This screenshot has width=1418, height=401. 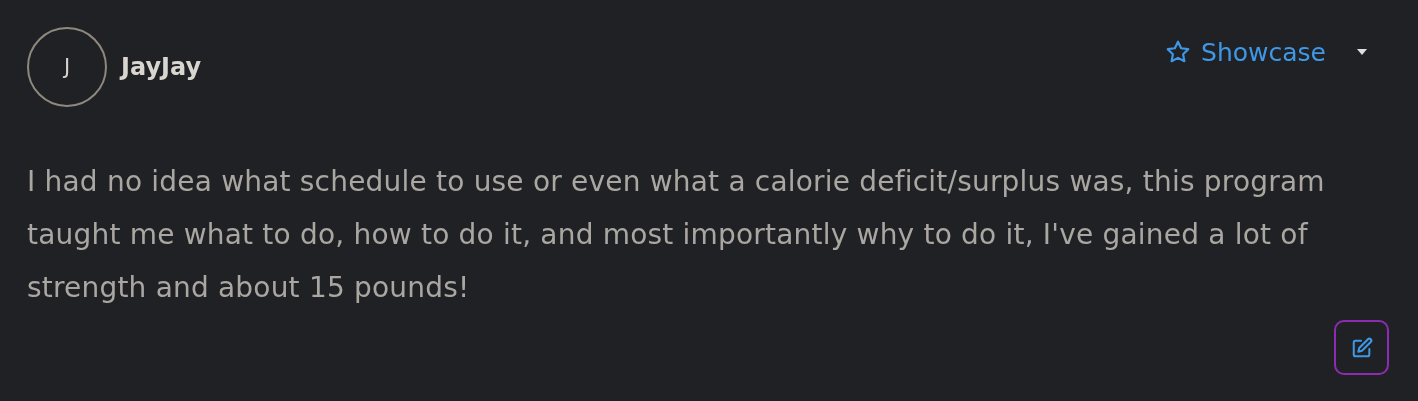 I want to click on showcase-link: Showcase, so click(x=1245, y=52).